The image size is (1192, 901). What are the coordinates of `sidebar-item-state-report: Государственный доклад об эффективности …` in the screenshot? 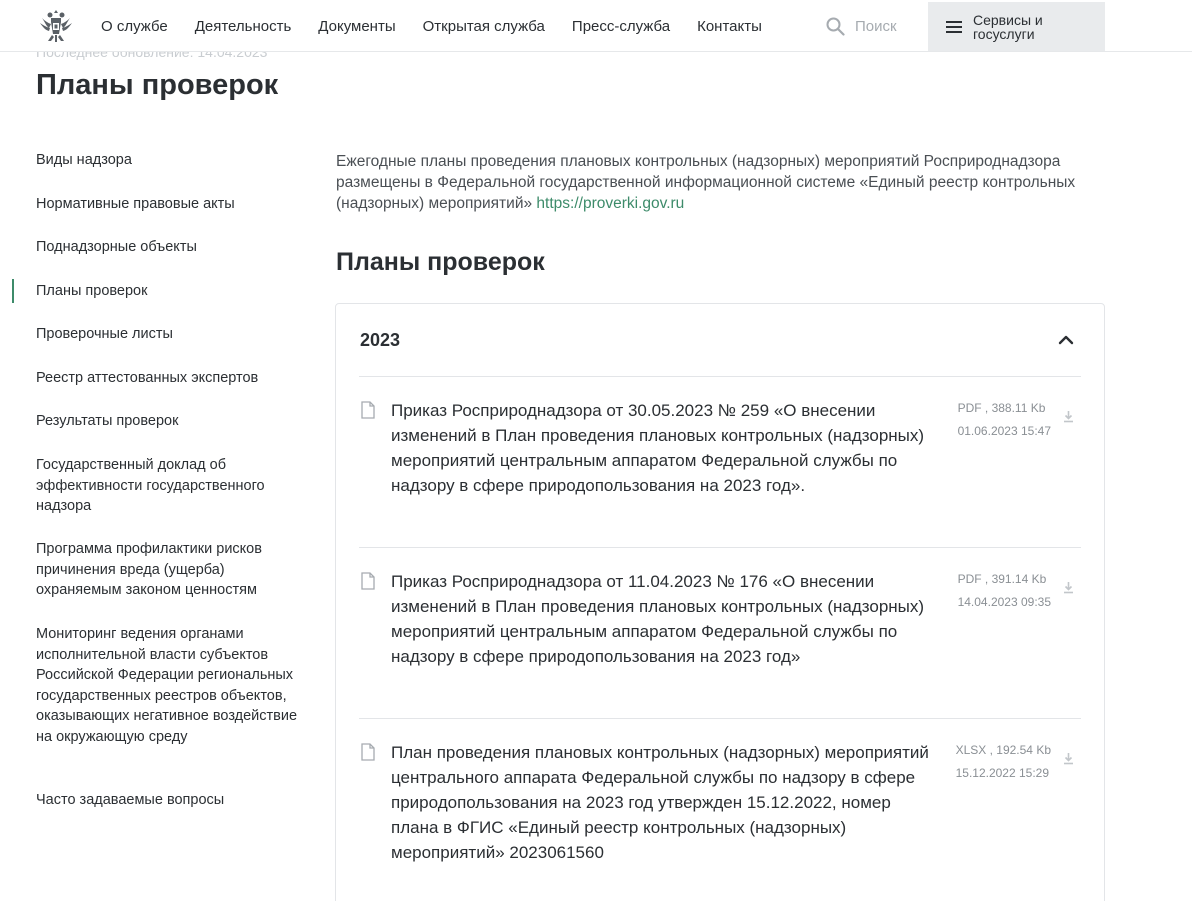 It's located at (145, 486).